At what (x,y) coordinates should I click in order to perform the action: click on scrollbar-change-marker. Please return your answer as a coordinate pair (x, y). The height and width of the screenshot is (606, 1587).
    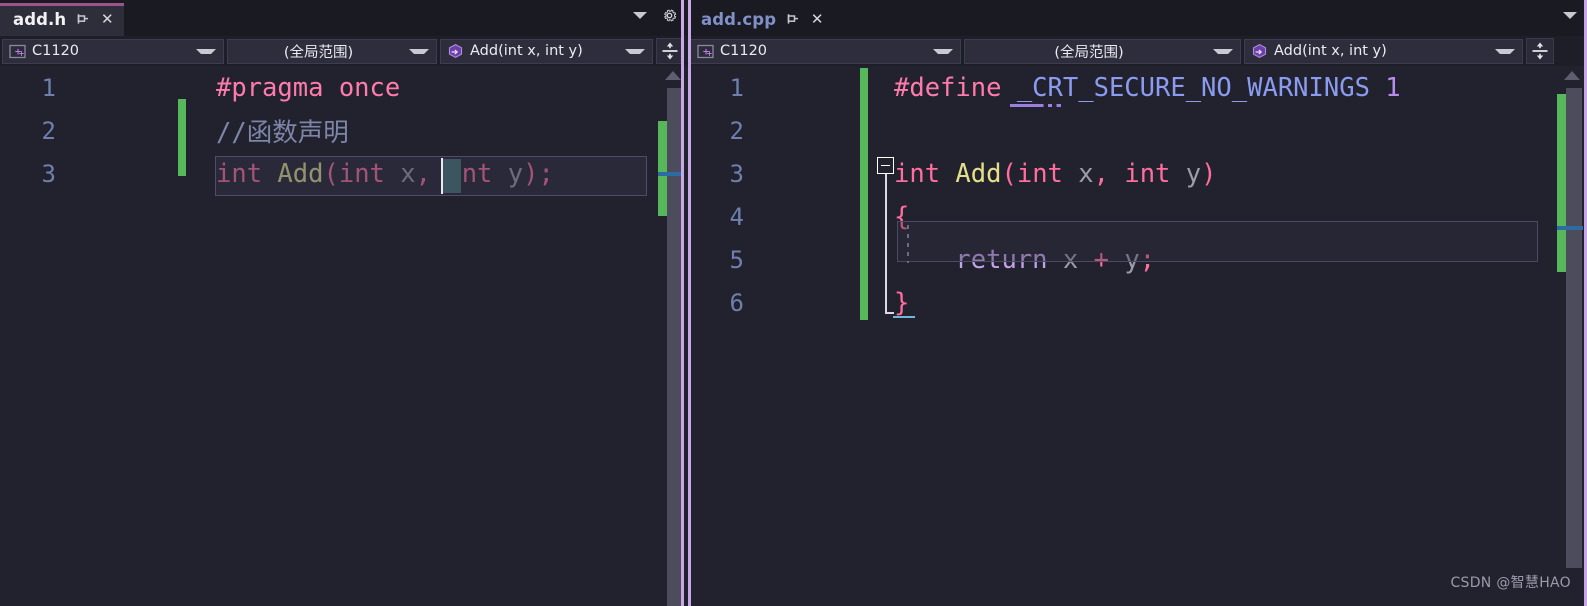
    Looking at the image, I should click on (1561, 183).